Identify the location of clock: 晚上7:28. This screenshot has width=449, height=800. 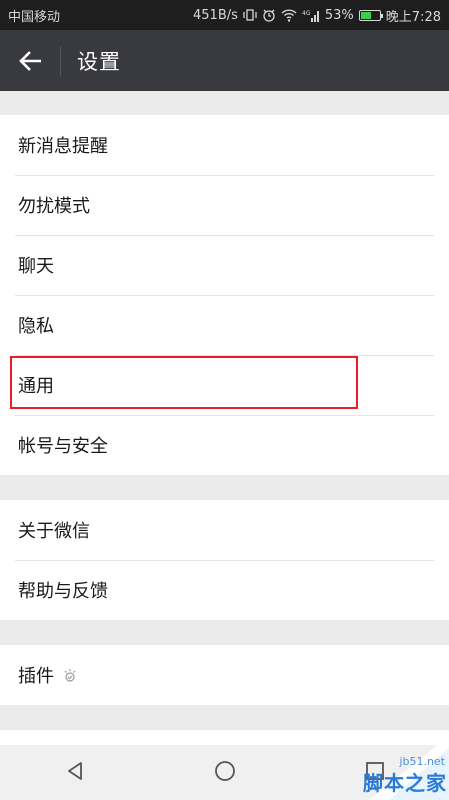
(413, 17).